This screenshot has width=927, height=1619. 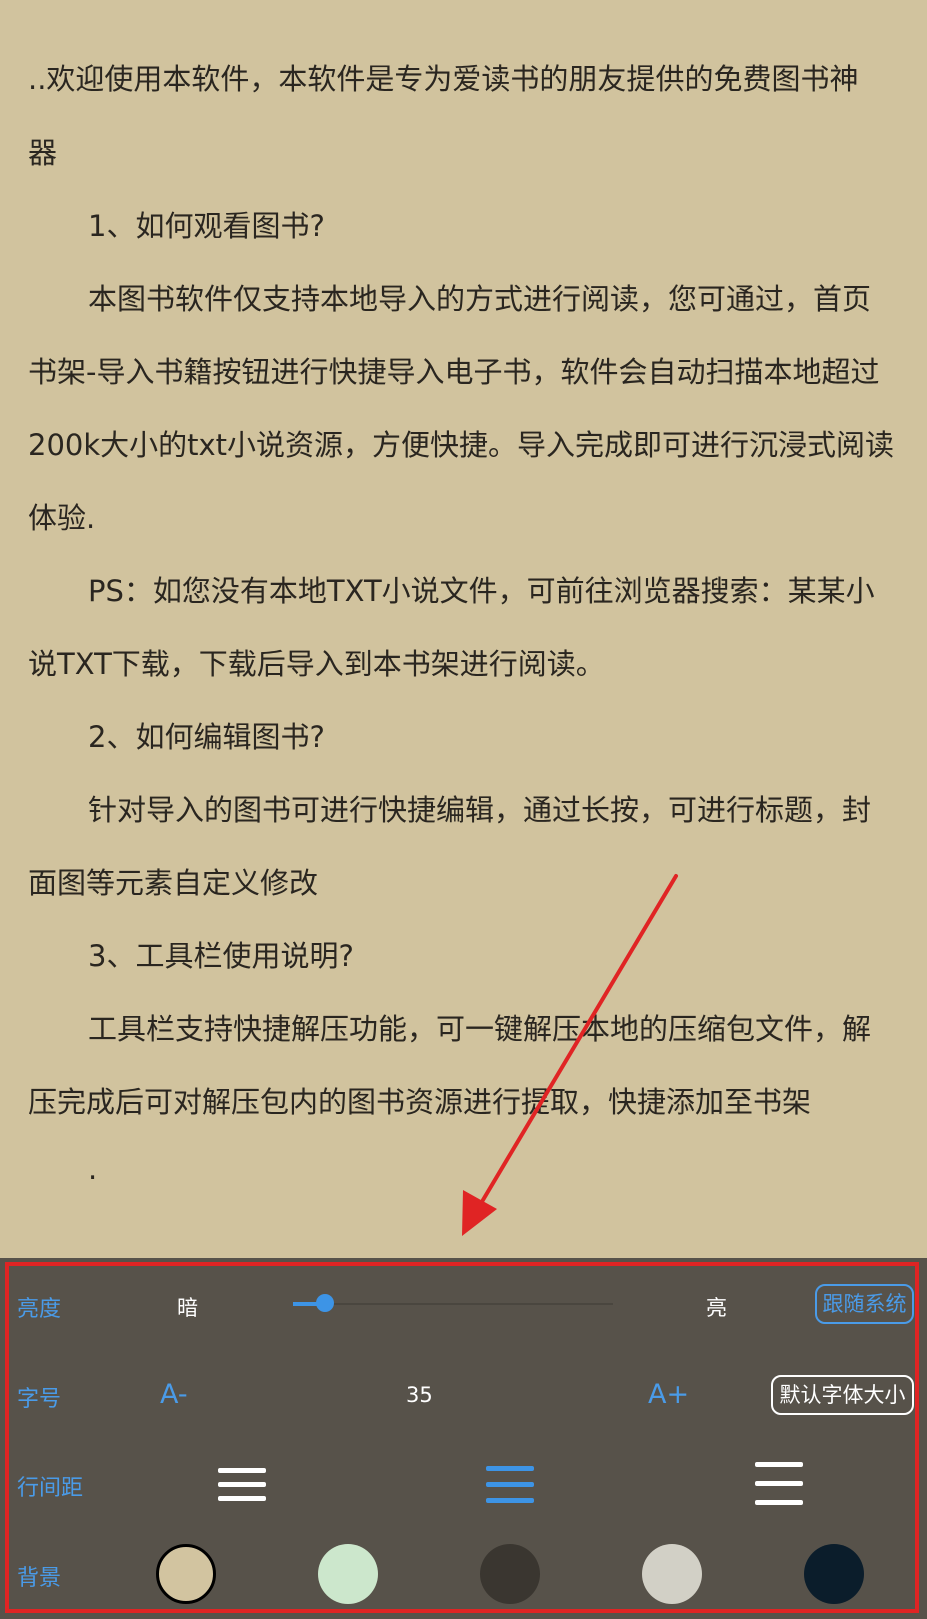 I want to click on font-size-value: 35, so click(x=419, y=1395).